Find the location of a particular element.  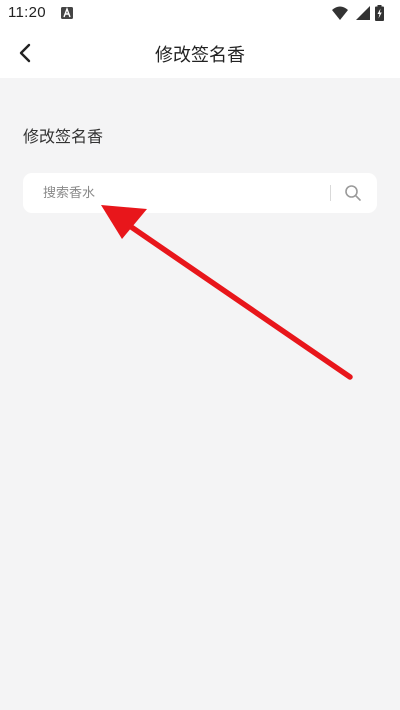

status-bar: 11:20 is located at coordinates (200, 14).